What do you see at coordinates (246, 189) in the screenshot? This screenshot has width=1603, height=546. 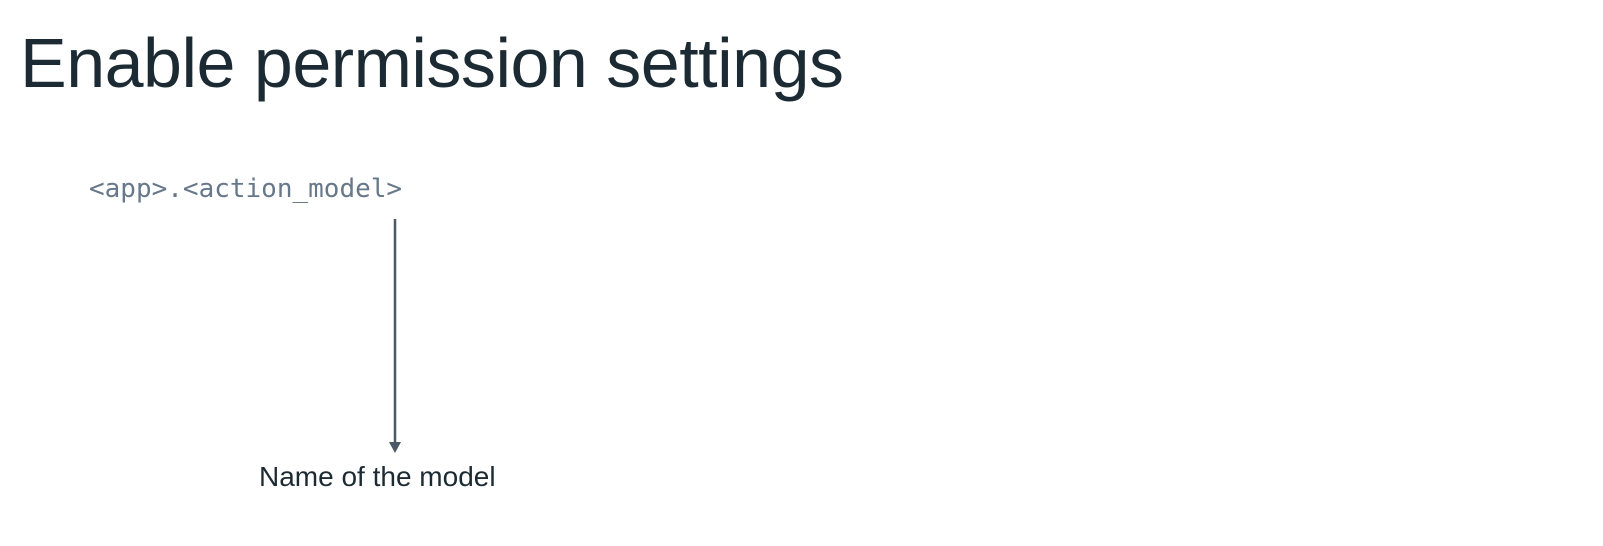 I see `code-snippet: <app>.<action_model>` at bounding box center [246, 189].